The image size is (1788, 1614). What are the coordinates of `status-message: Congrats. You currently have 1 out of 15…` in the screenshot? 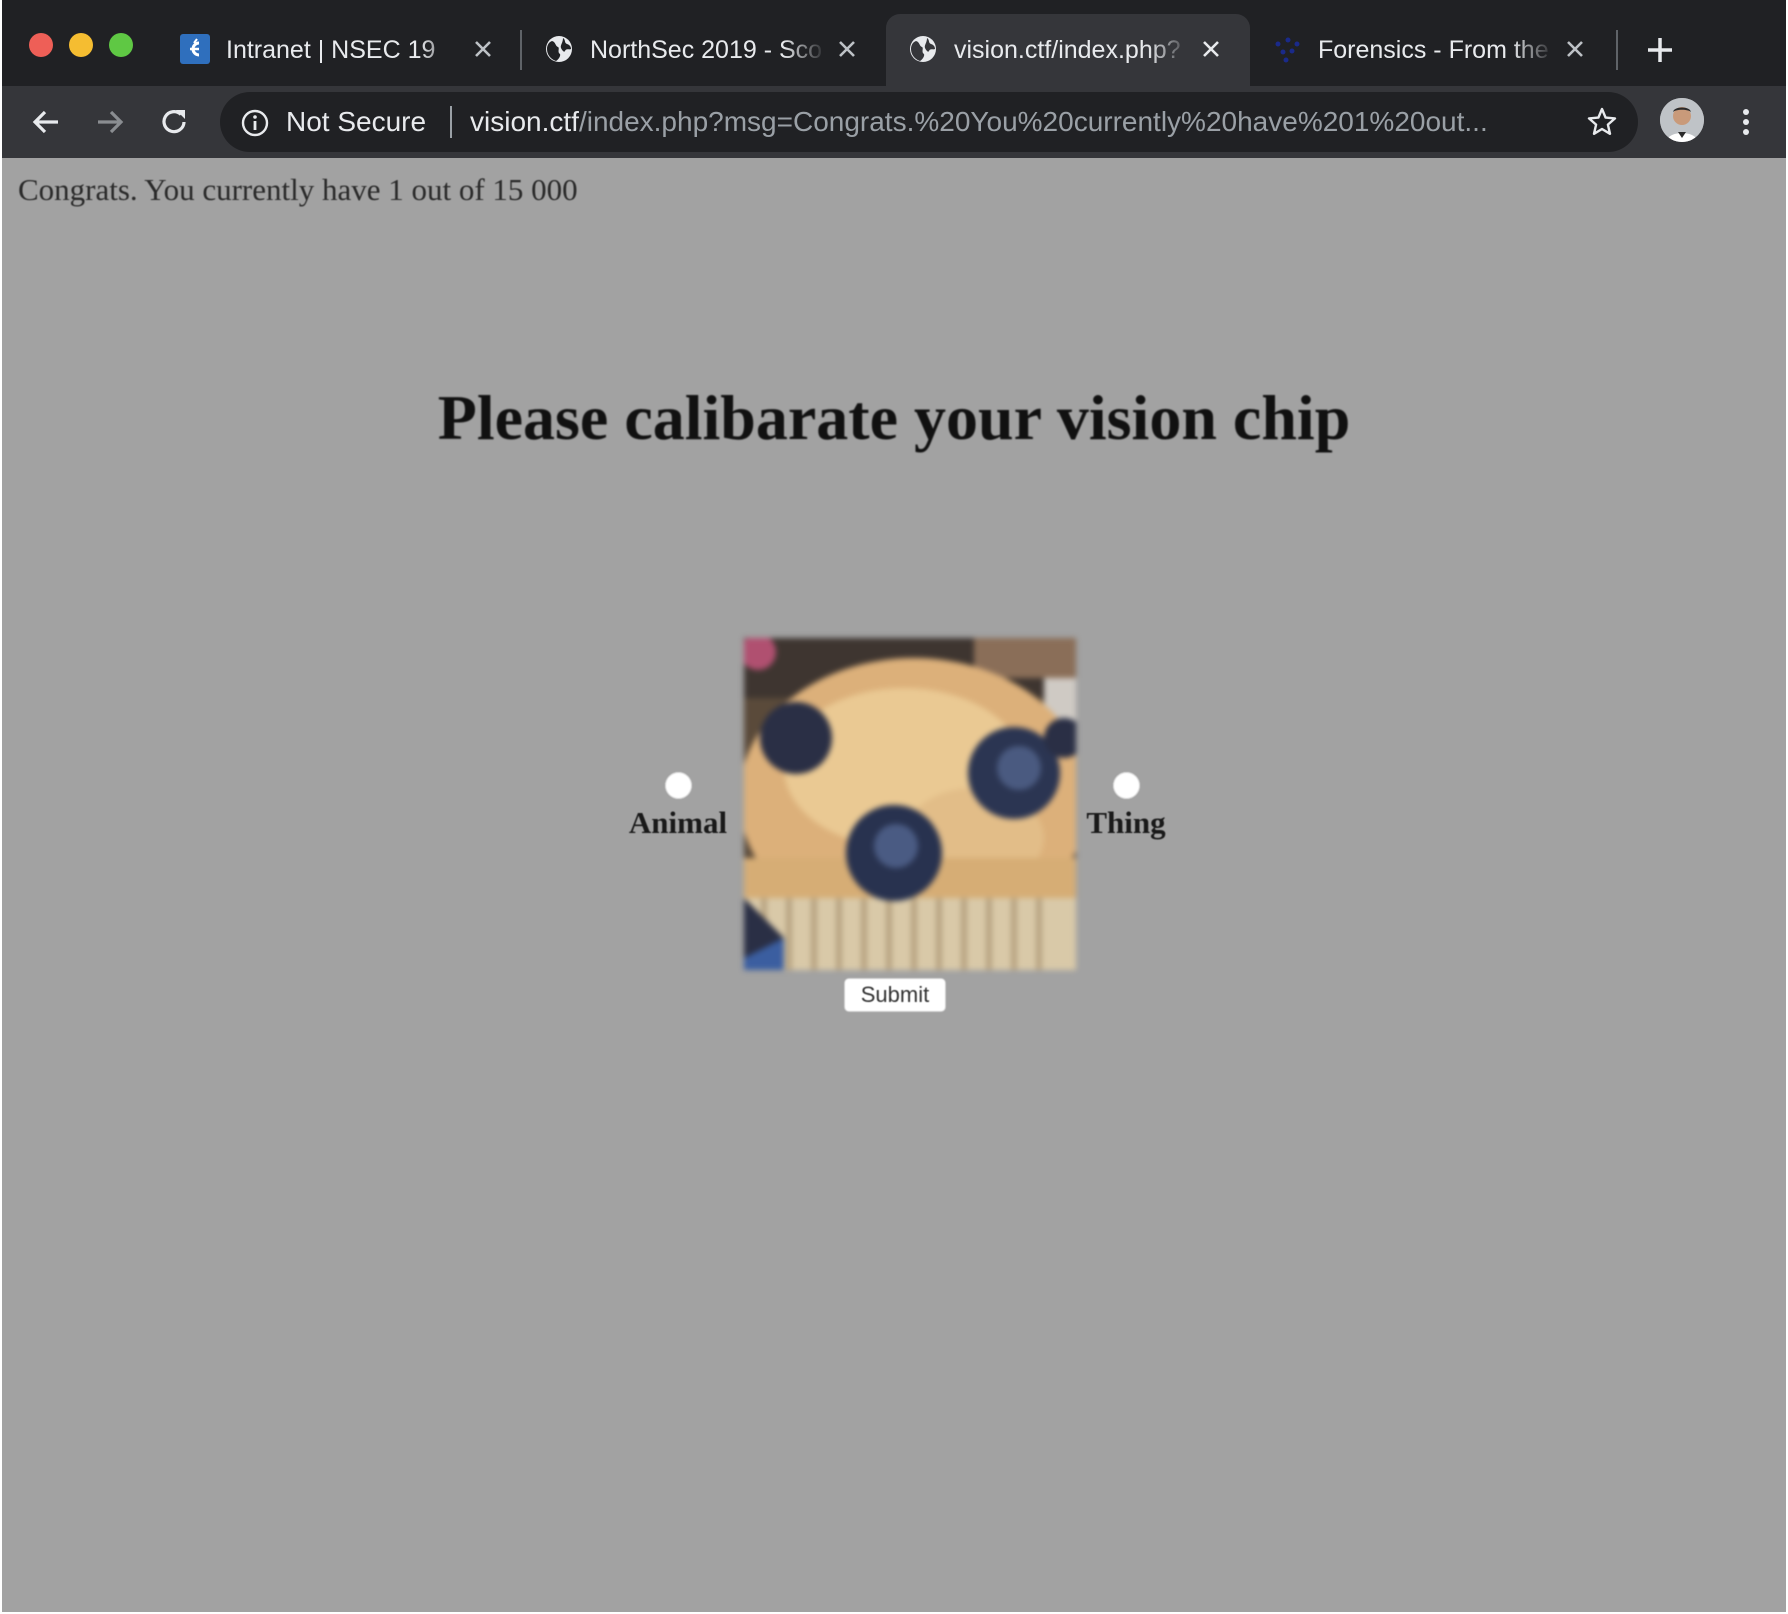 It's located at (298, 189).